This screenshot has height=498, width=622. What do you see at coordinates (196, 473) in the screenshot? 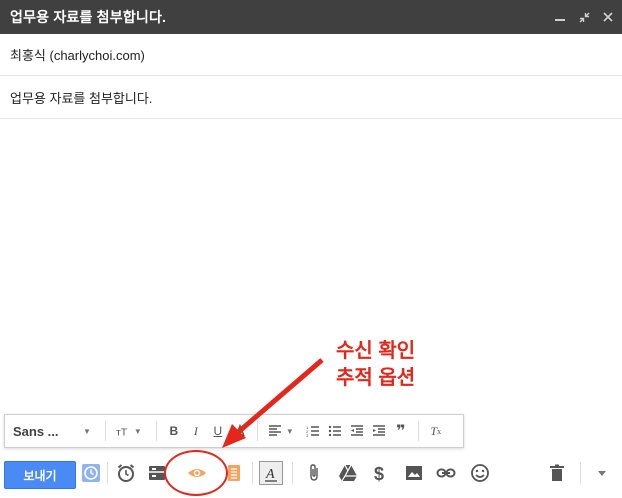
I see `highlight-circle` at bounding box center [196, 473].